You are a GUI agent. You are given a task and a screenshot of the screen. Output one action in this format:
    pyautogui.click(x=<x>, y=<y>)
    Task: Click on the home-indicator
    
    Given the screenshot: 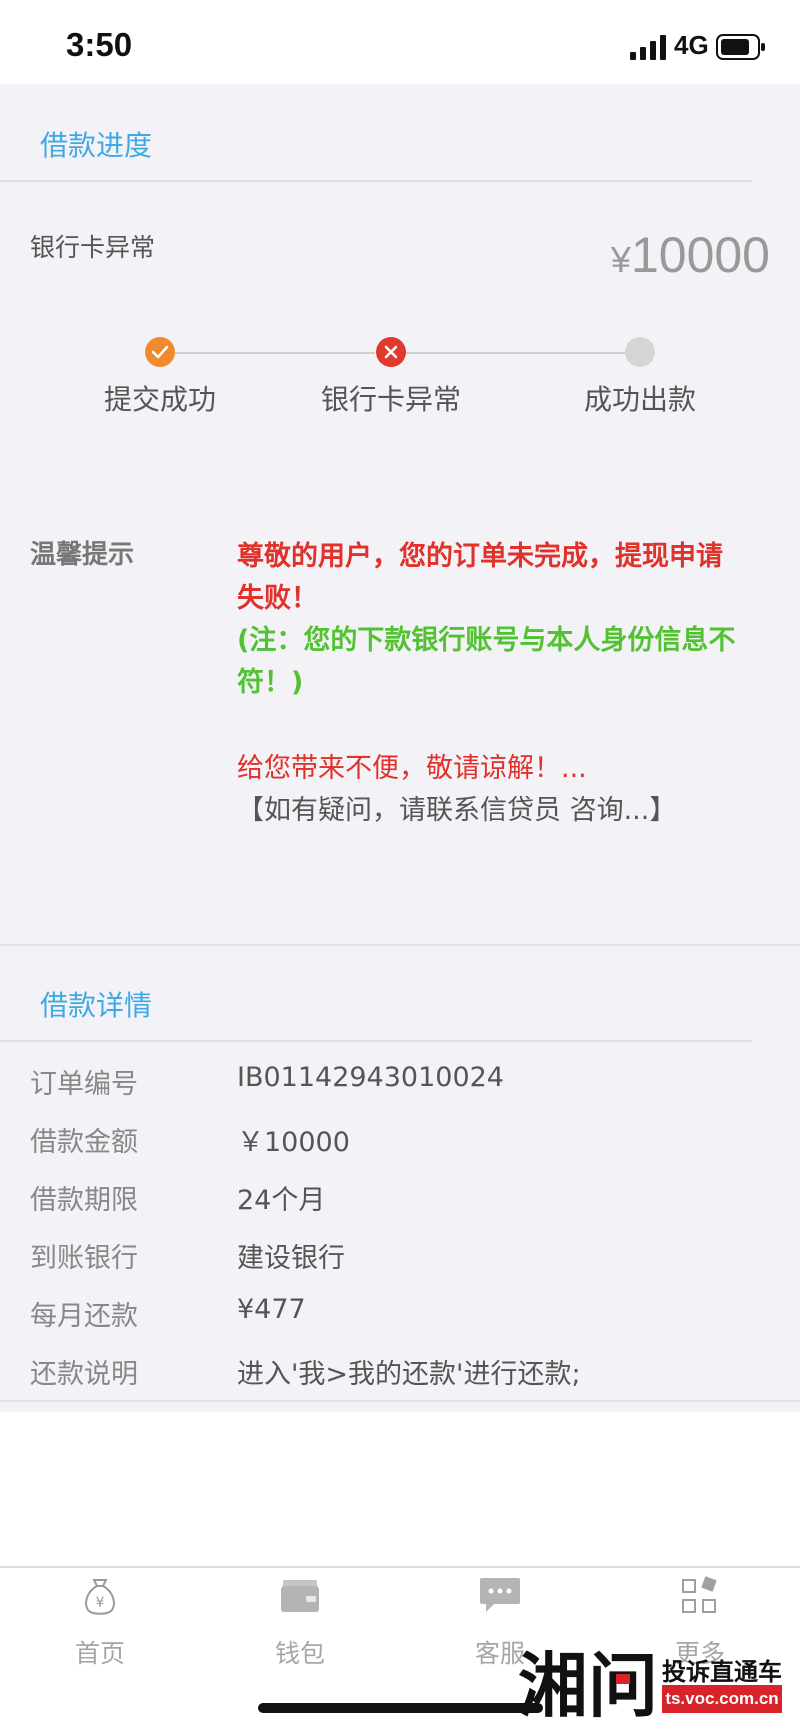 What is the action you would take?
    pyautogui.click(x=400, y=1708)
    